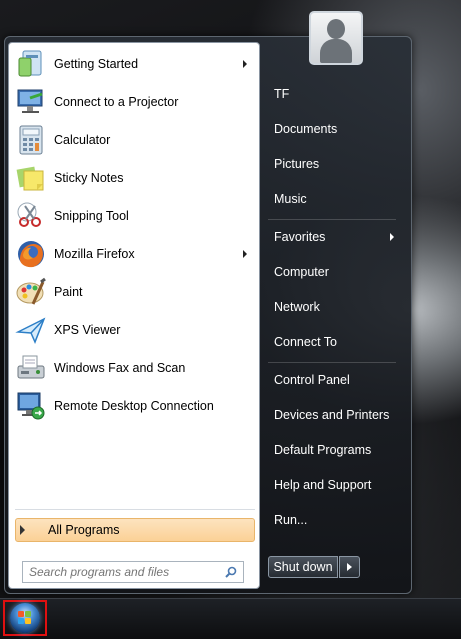 This screenshot has width=461, height=639. What do you see at coordinates (331, 342) in the screenshot?
I see `right-item-connect-to: Connect To` at bounding box center [331, 342].